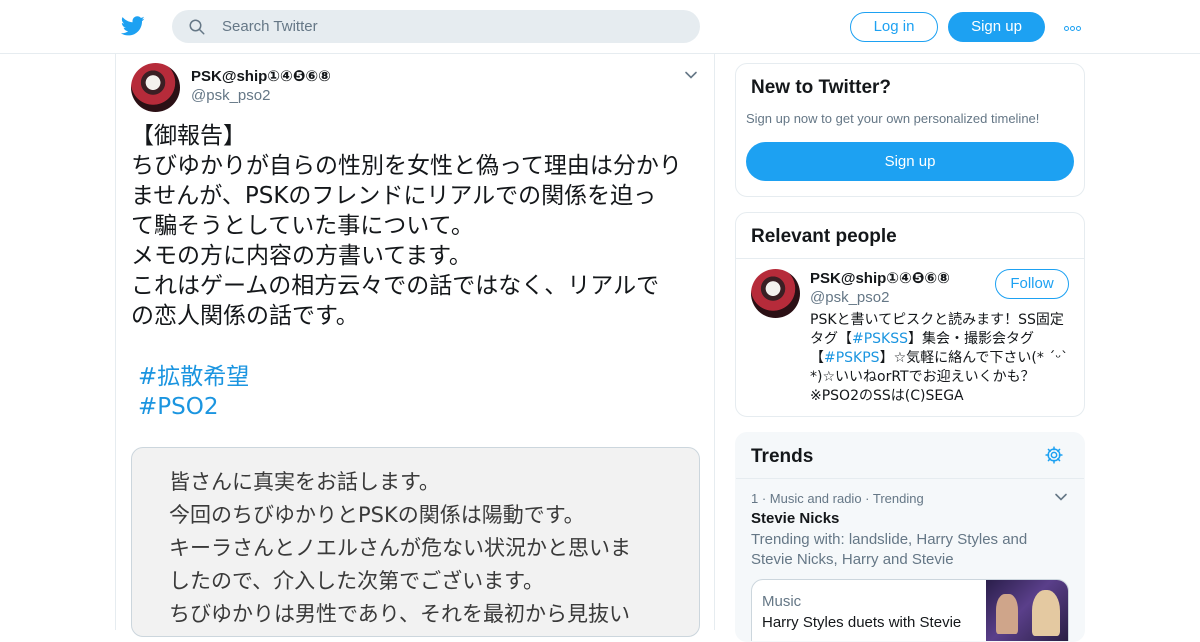 The height and width of the screenshot is (642, 1200). I want to click on trend-meta: 1 · Music and radio · Trending, so click(837, 498).